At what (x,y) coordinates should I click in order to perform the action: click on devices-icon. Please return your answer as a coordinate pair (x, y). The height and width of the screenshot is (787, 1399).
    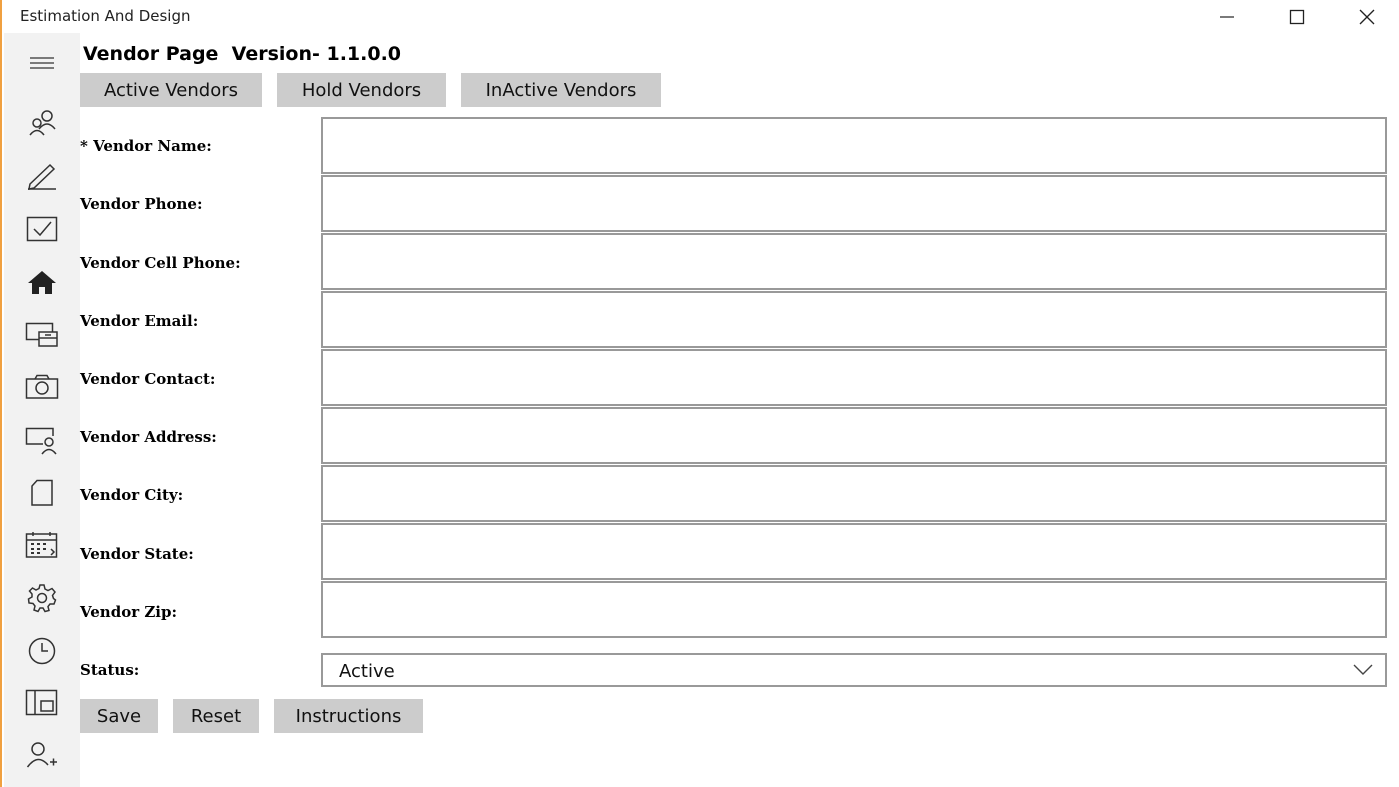
    Looking at the image, I should click on (41, 334).